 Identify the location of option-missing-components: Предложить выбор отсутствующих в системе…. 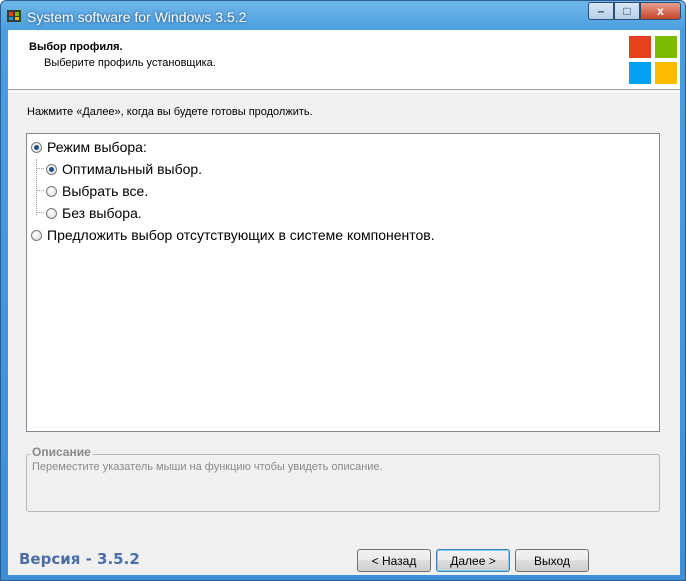
(233, 235).